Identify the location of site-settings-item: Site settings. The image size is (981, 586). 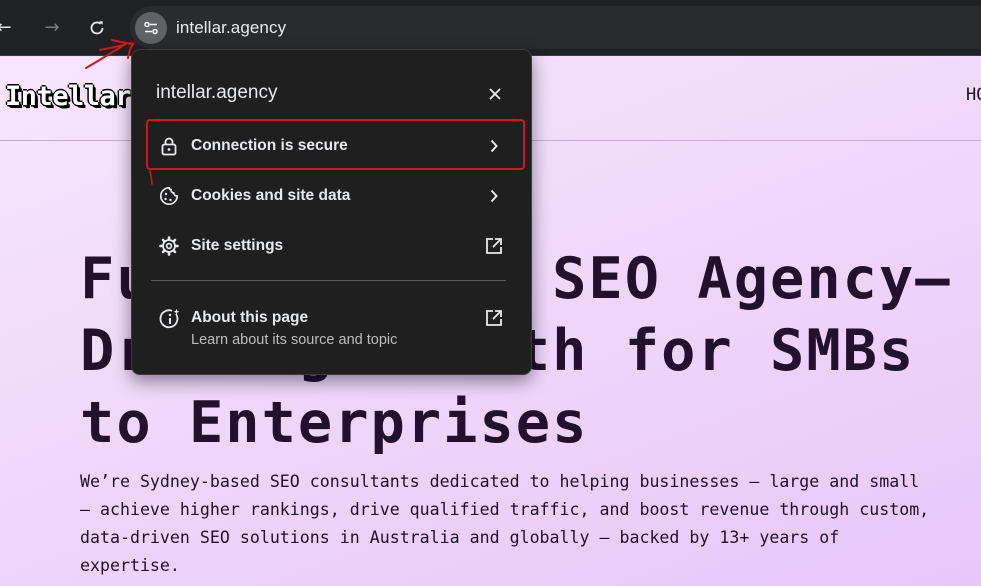
(331, 246).